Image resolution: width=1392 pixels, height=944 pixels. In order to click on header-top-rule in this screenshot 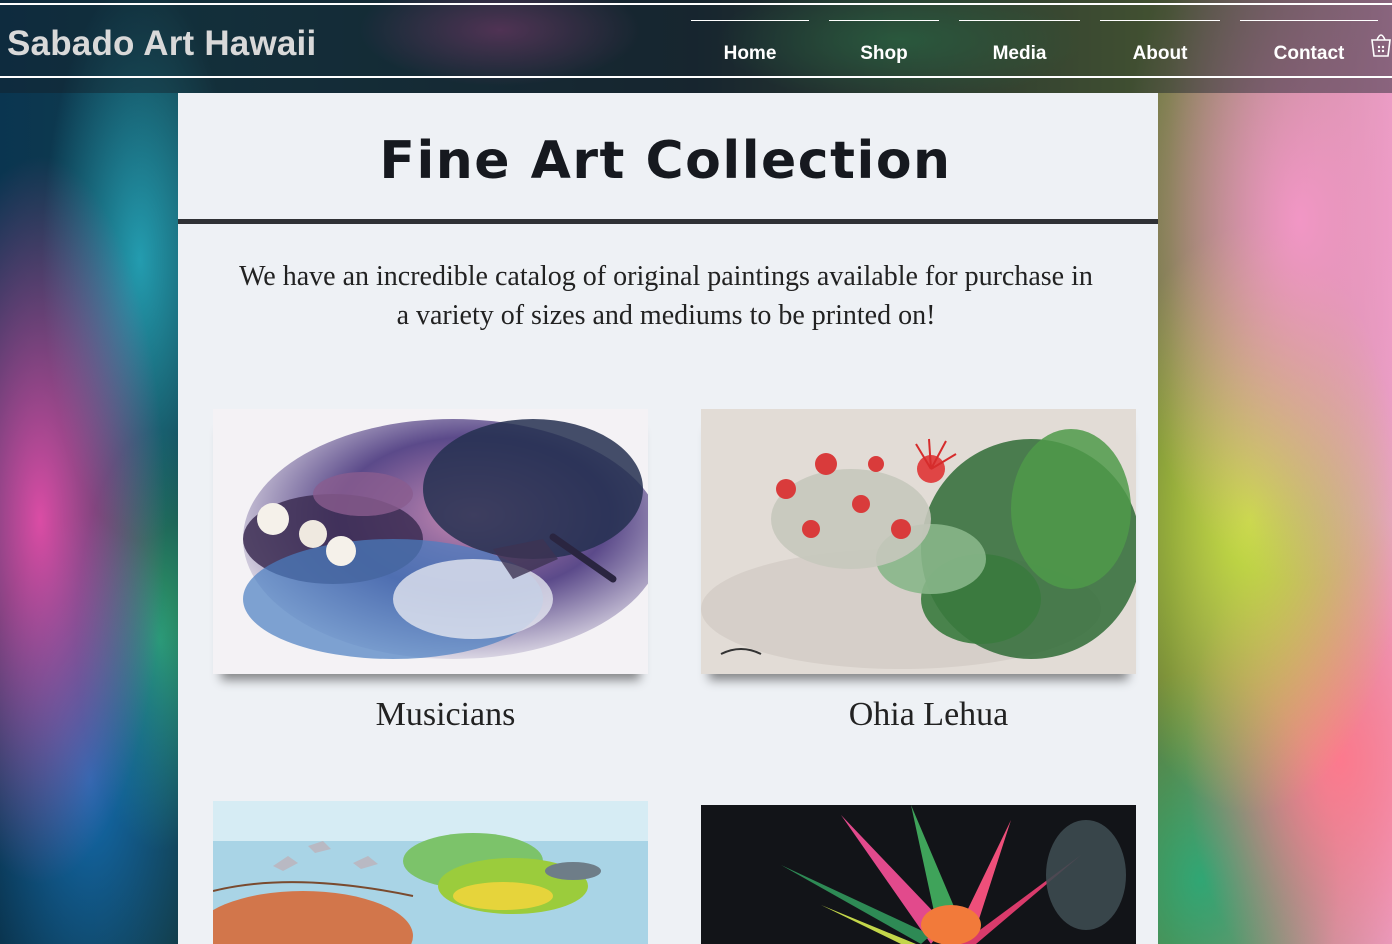, I will do `click(696, 4)`.